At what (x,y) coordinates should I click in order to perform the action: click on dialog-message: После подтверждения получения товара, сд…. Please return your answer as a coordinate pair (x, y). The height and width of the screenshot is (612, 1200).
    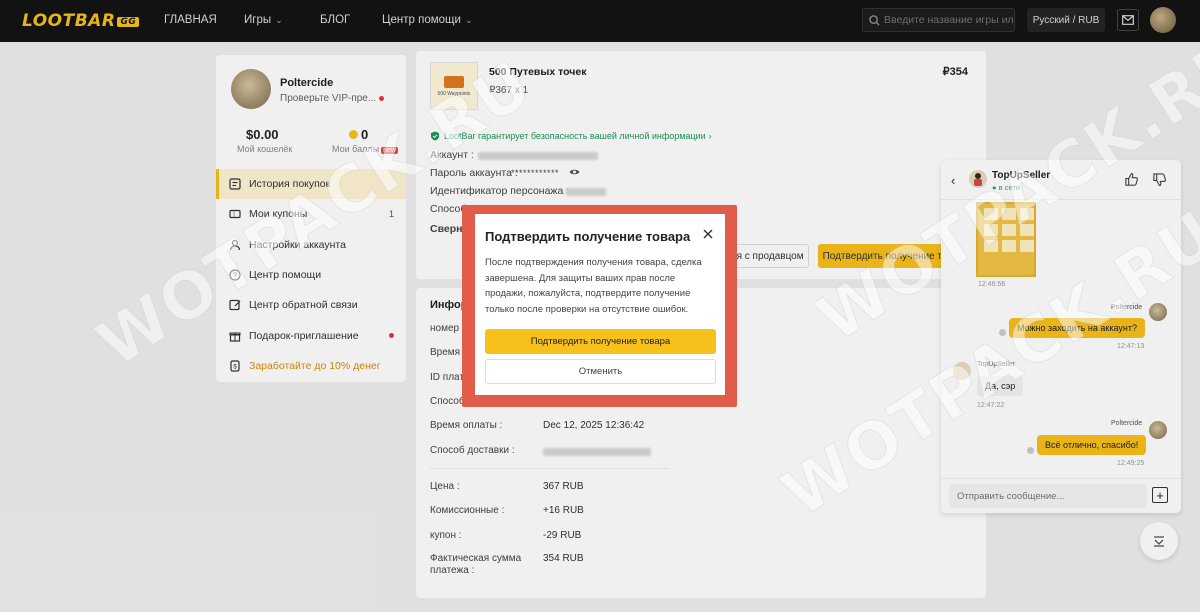
    Looking at the image, I should click on (593, 286).